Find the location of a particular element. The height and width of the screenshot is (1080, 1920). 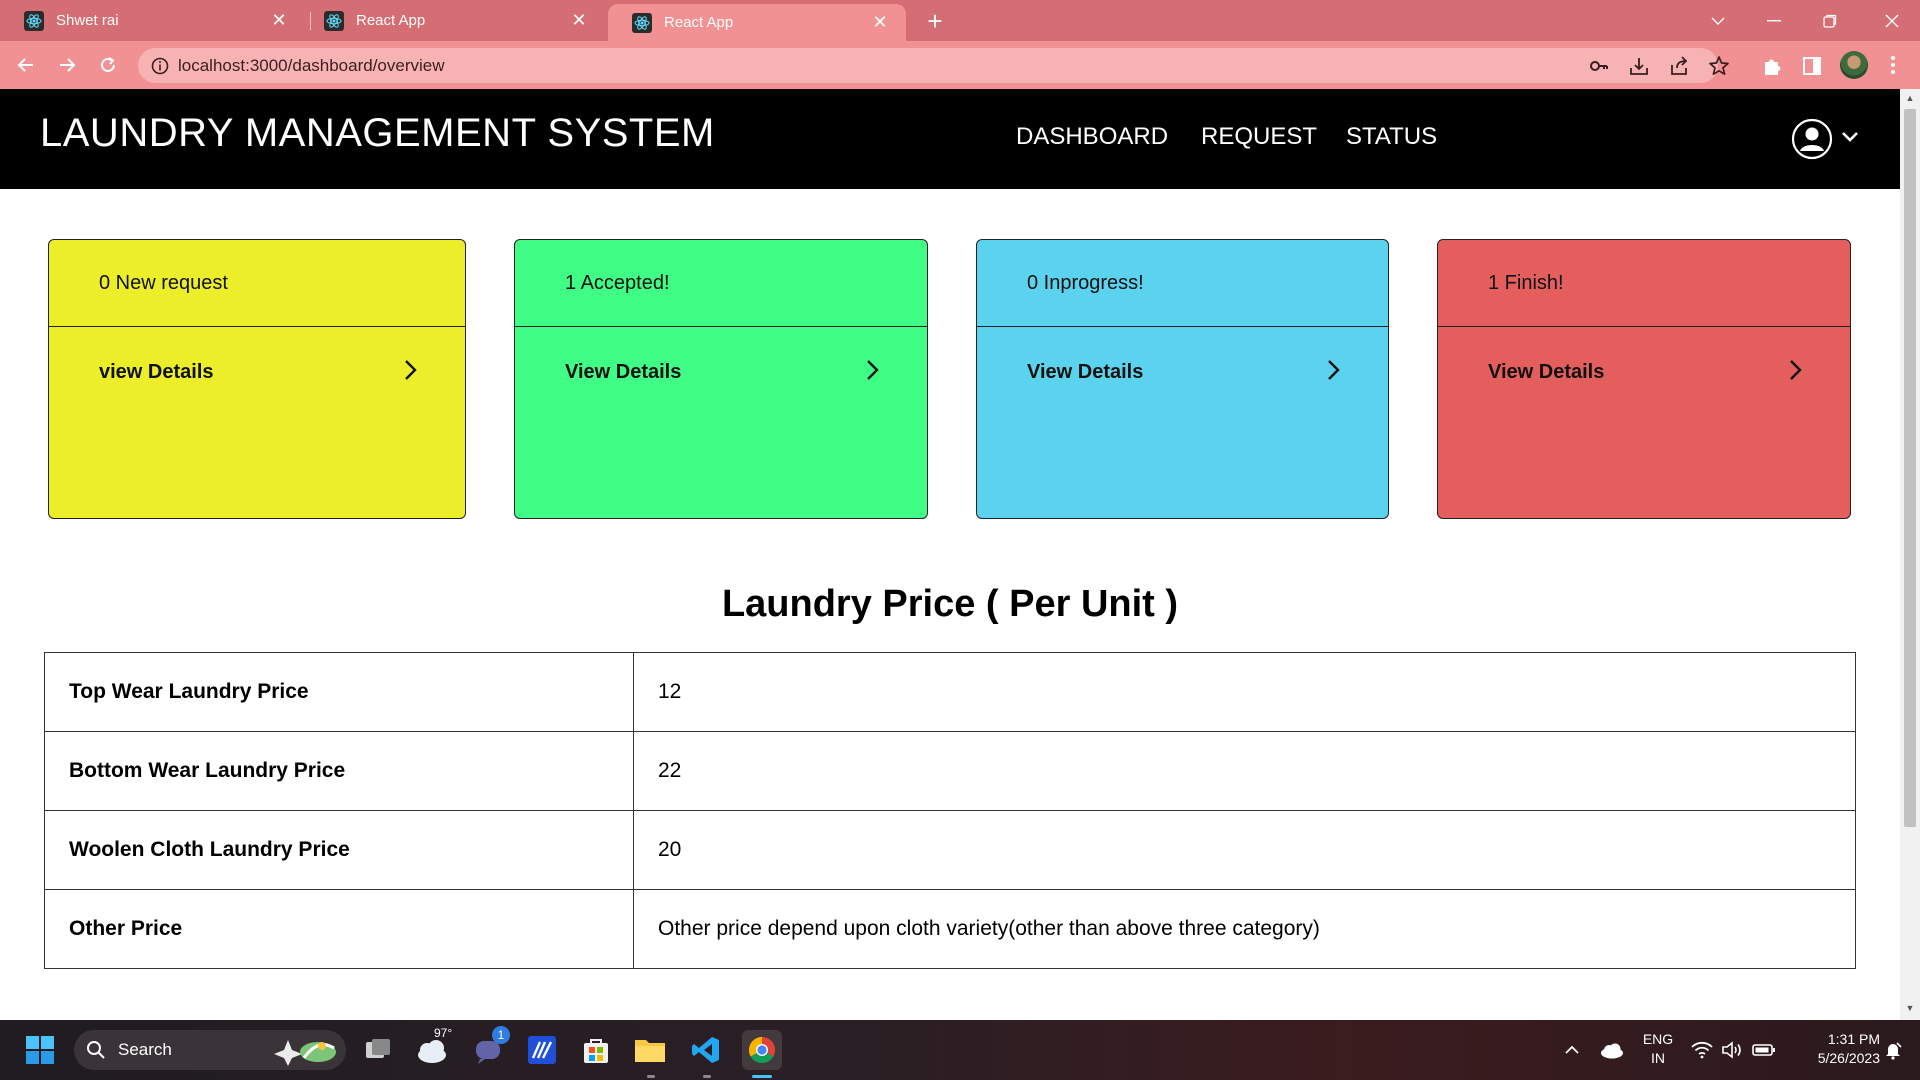

clock-date: 5/26/2023 is located at coordinates (1848, 1058).